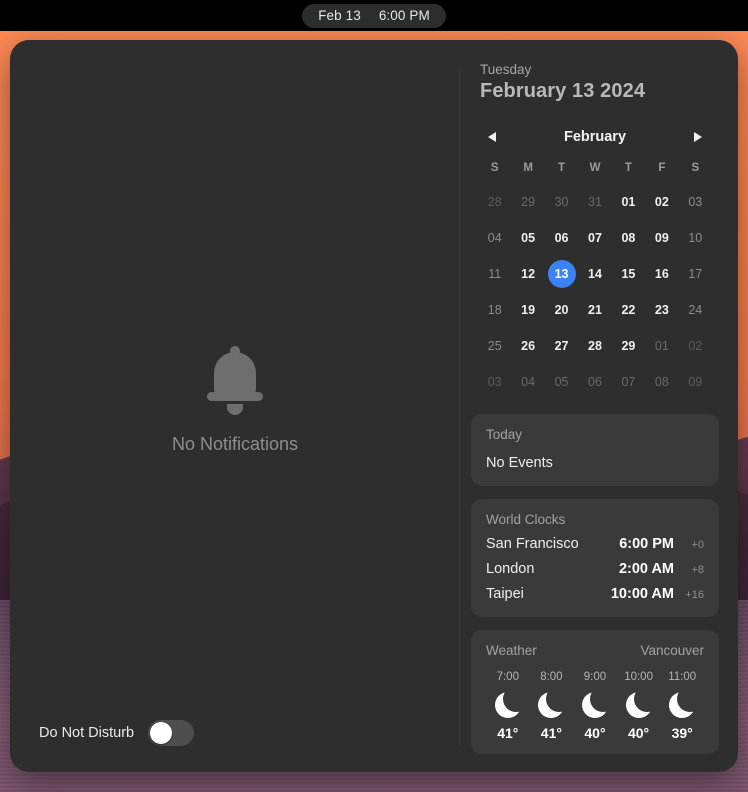  I want to click on world-clock-row: London 2:00 AM +8, so click(595, 569).